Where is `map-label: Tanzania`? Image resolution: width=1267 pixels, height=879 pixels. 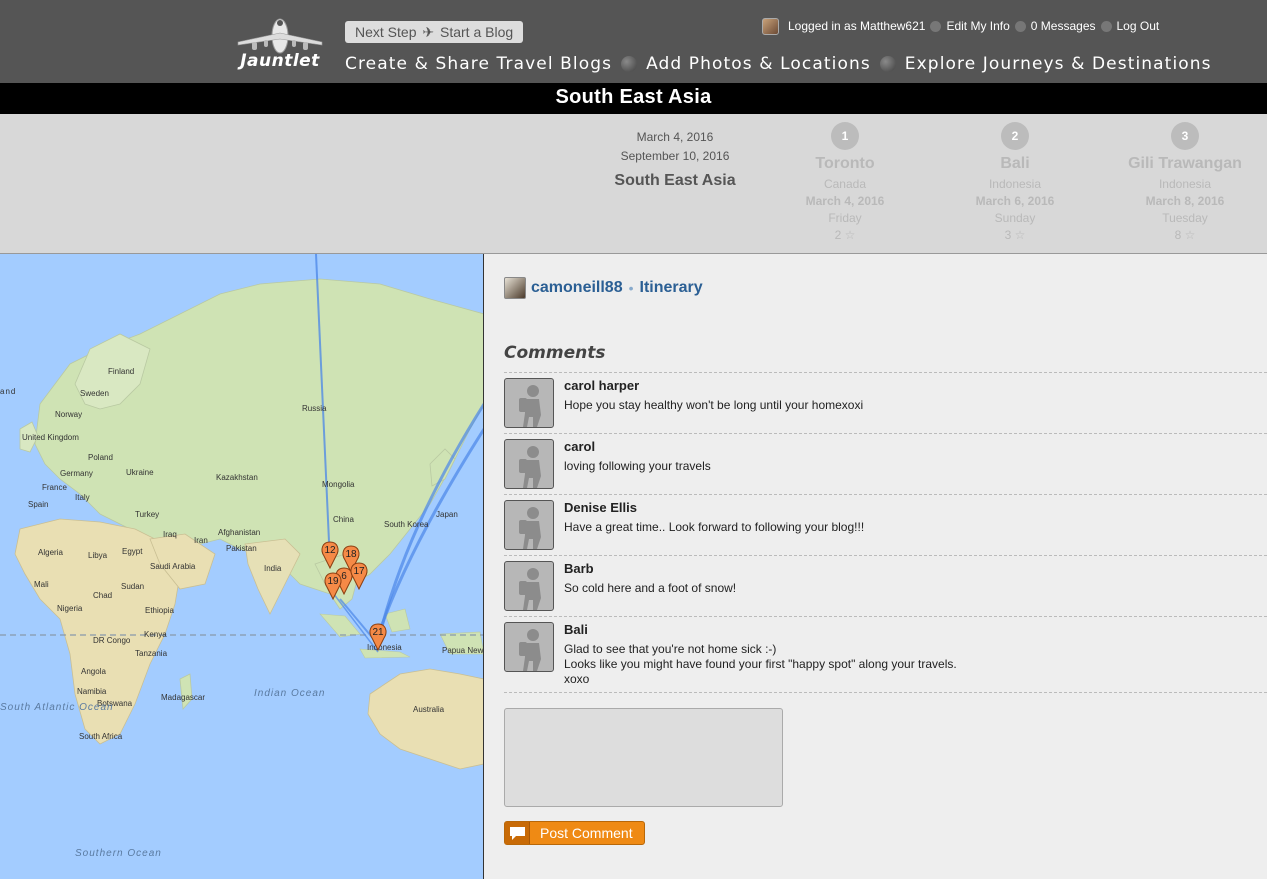
map-label: Tanzania is located at coordinates (151, 653).